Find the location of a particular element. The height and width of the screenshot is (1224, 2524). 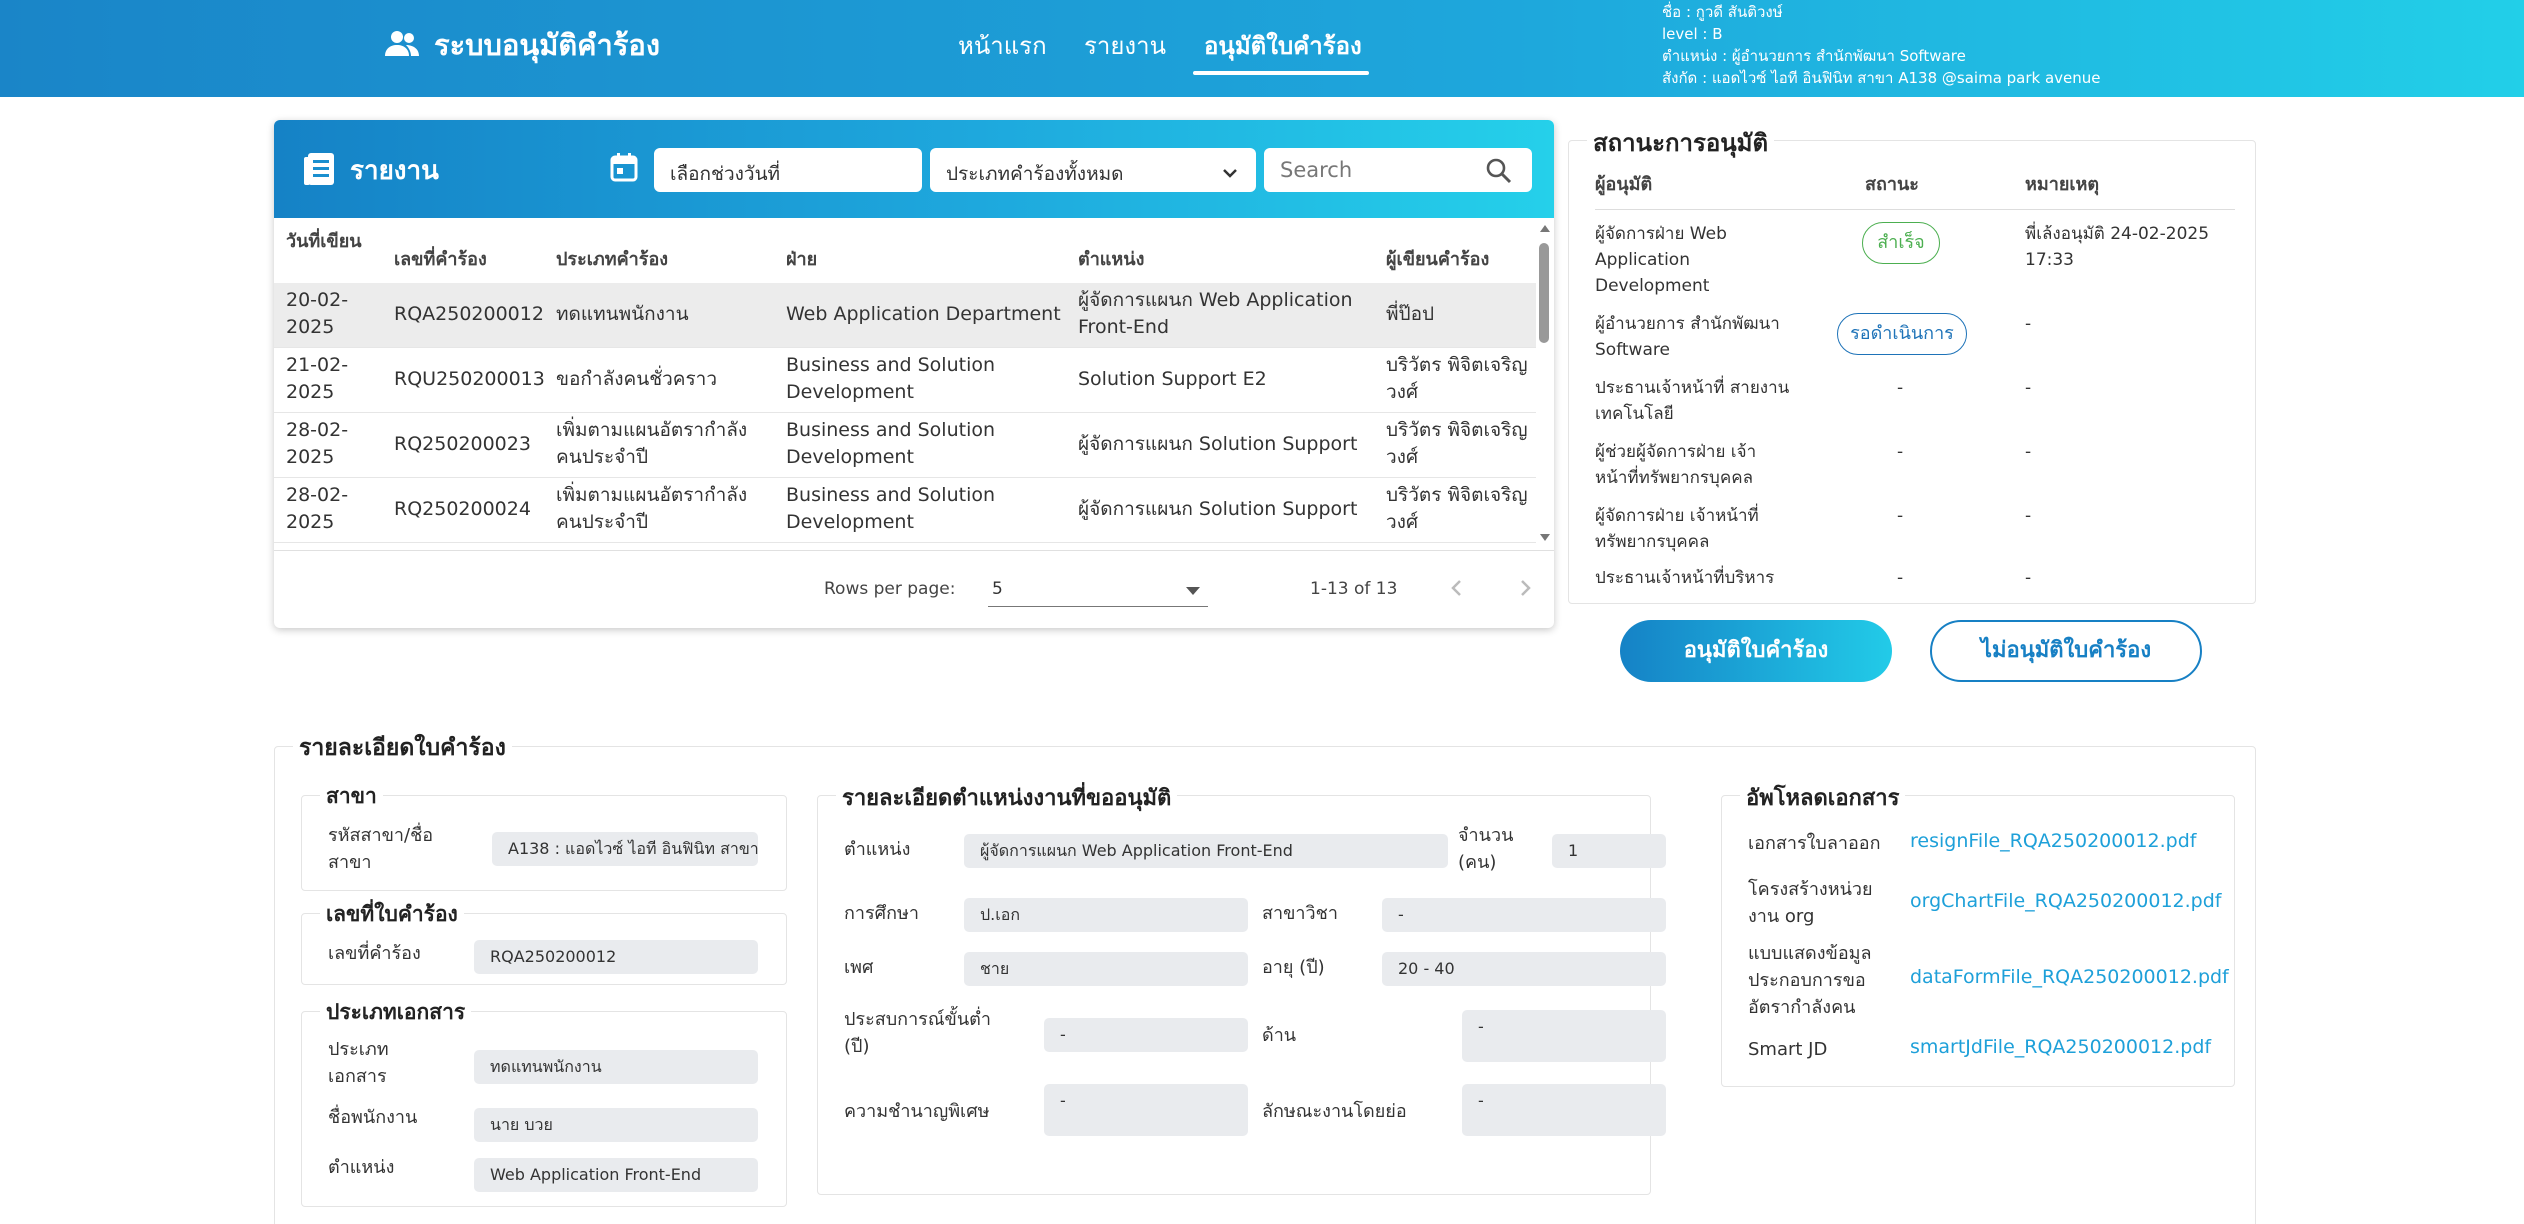

calendar-icon is located at coordinates (624, 169).